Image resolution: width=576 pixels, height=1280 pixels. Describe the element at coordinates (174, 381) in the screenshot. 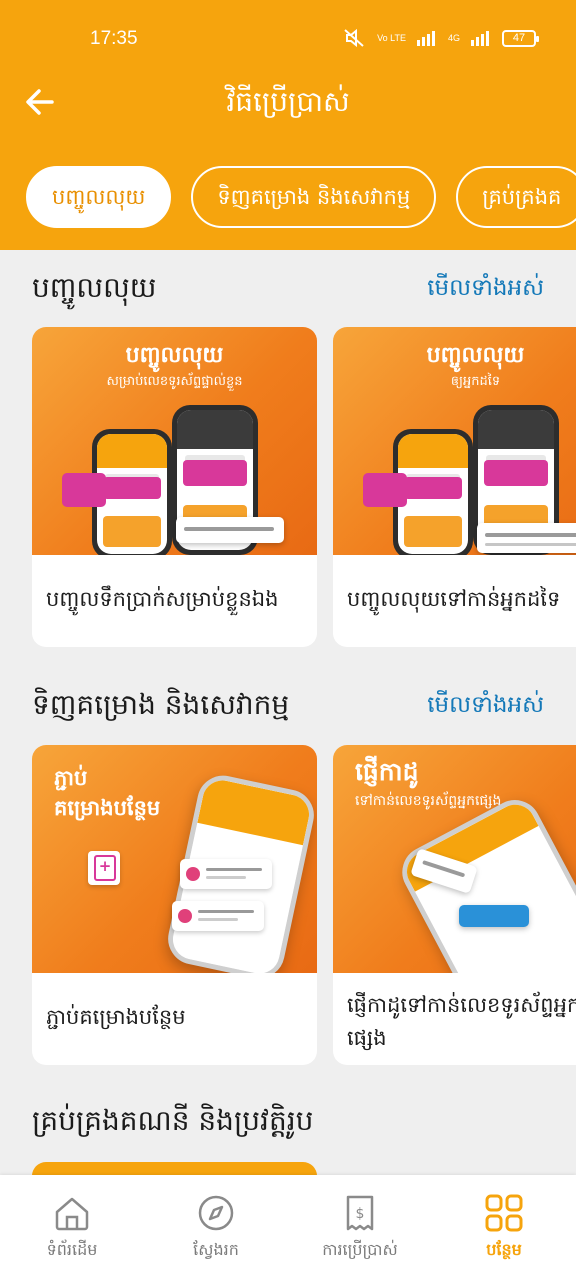

I see `image-subtitle: សម្រាប់លេខទូរស័ព្ទផ្ទាល់ខ្លួន` at that location.